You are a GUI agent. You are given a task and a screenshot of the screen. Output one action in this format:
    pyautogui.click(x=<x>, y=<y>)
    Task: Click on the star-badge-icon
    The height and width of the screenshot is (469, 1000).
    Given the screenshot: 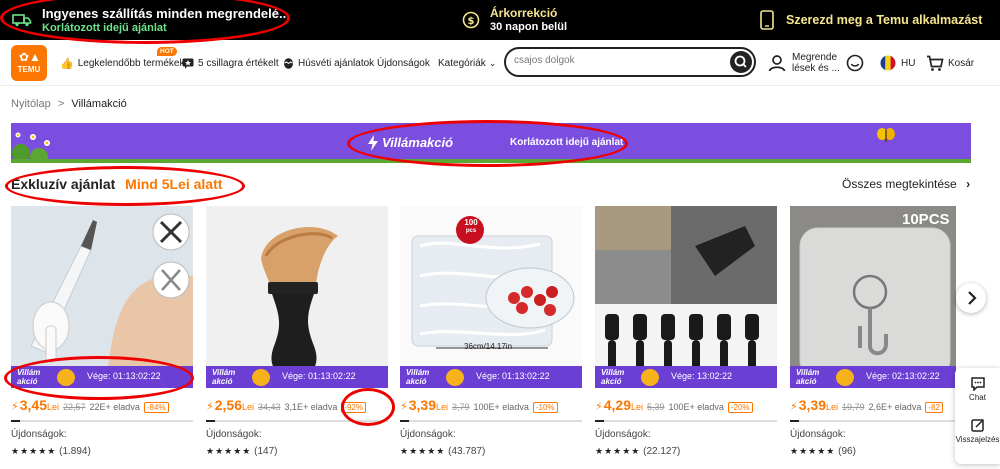 What is the action you would take?
    pyautogui.click(x=188, y=63)
    